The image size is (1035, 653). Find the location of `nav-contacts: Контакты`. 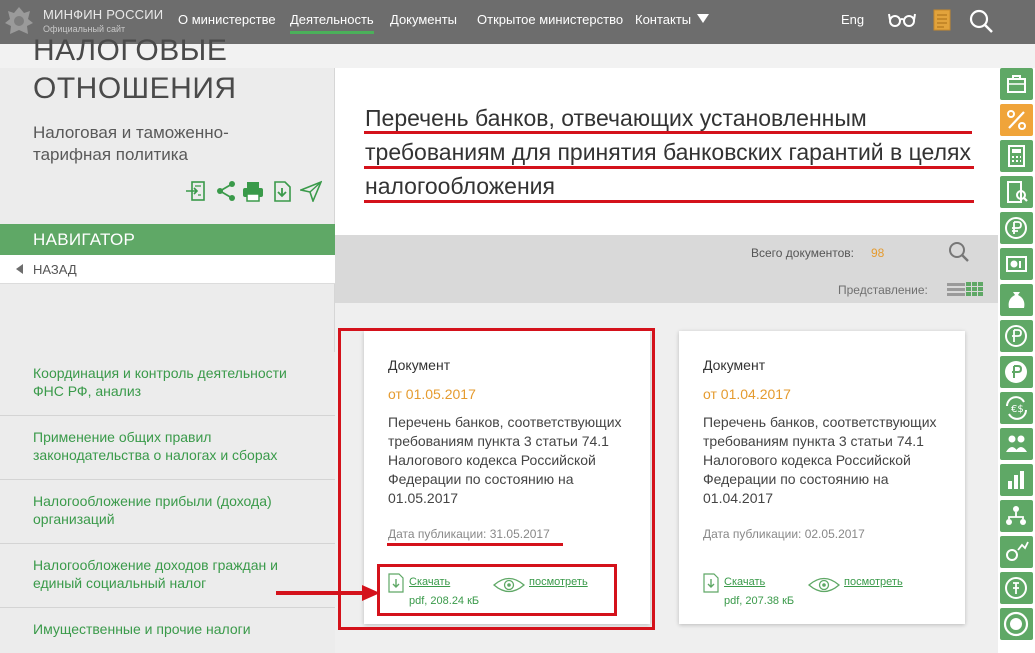

nav-contacts: Контакты is located at coordinates (663, 19).